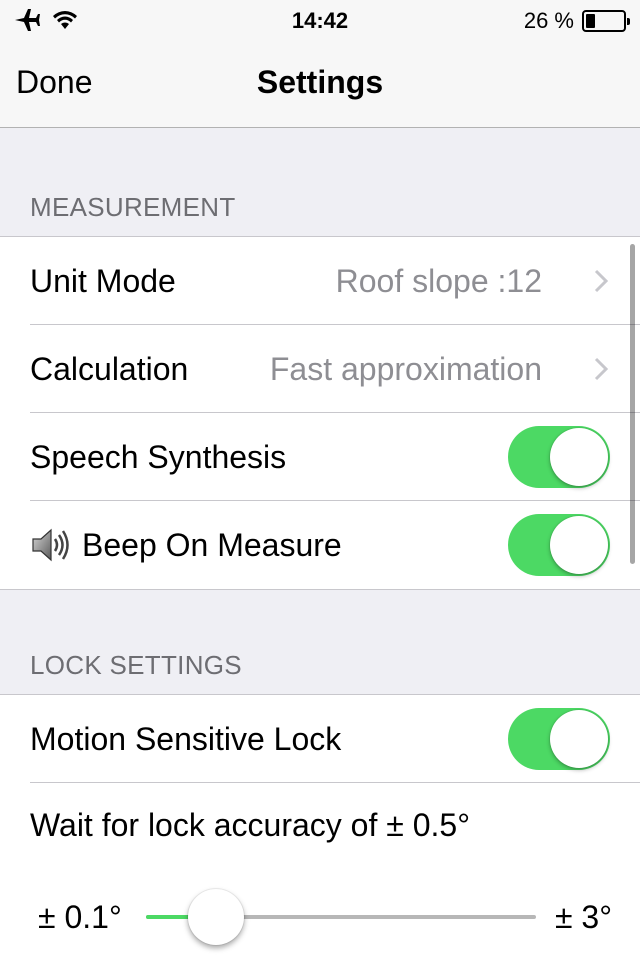 This screenshot has width=640, height=960. What do you see at coordinates (250, 824) in the screenshot?
I see `lock-accuracy-label: Wait for lock accuracy of ± 0.5°` at bounding box center [250, 824].